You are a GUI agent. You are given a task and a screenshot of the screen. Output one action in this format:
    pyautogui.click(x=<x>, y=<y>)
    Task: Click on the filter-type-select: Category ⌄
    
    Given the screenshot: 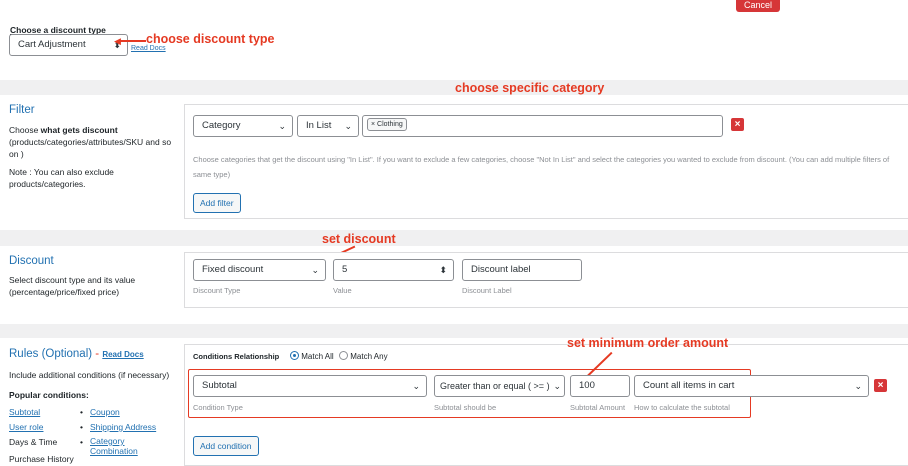 What is the action you would take?
    pyautogui.click(x=243, y=126)
    